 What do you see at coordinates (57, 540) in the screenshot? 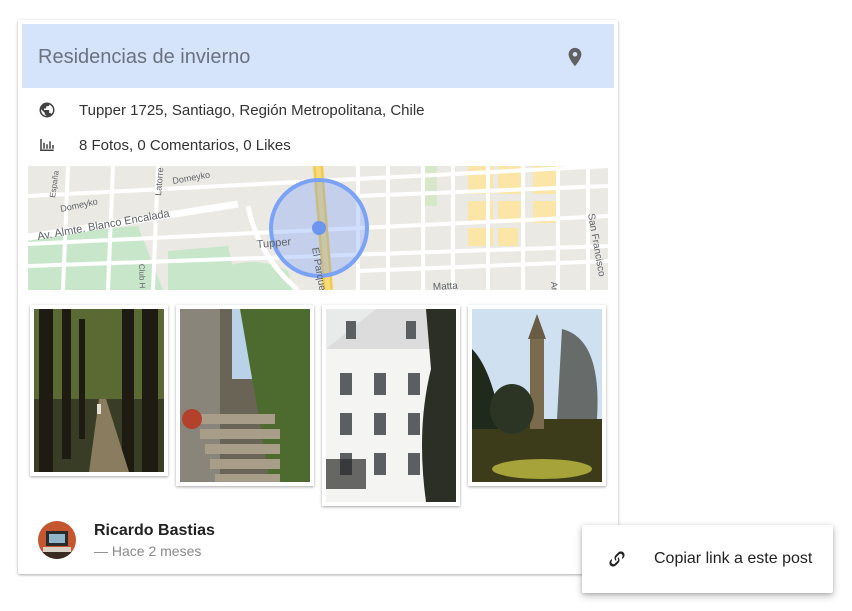
I see `avatar` at bounding box center [57, 540].